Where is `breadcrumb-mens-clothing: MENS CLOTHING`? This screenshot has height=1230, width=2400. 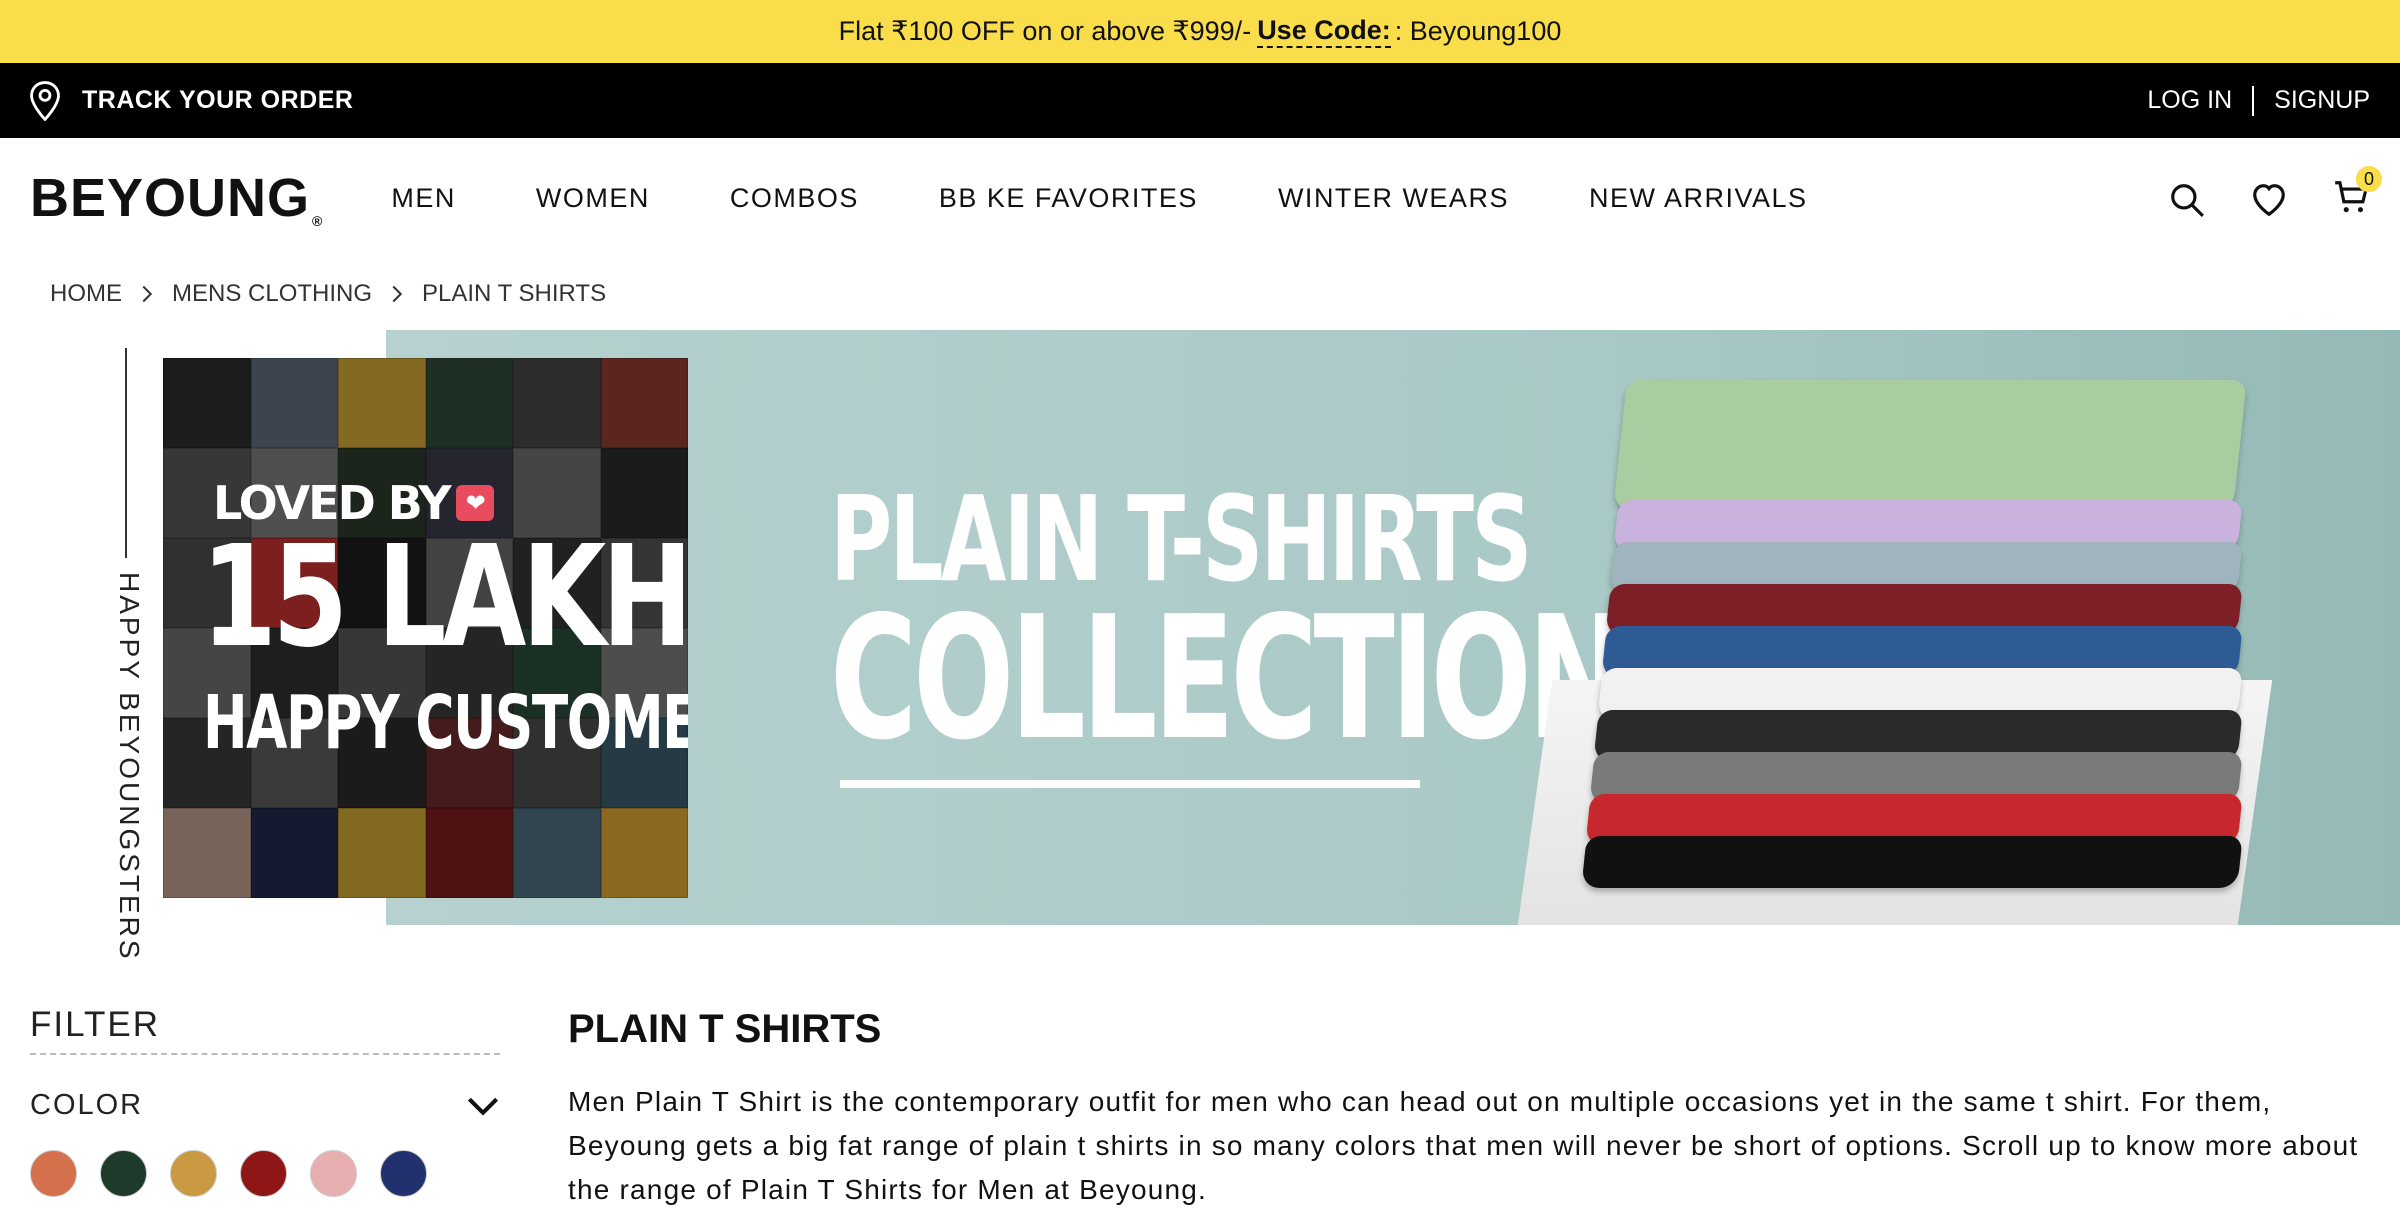 breadcrumb-mens-clothing: MENS CLOTHING is located at coordinates (272, 294).